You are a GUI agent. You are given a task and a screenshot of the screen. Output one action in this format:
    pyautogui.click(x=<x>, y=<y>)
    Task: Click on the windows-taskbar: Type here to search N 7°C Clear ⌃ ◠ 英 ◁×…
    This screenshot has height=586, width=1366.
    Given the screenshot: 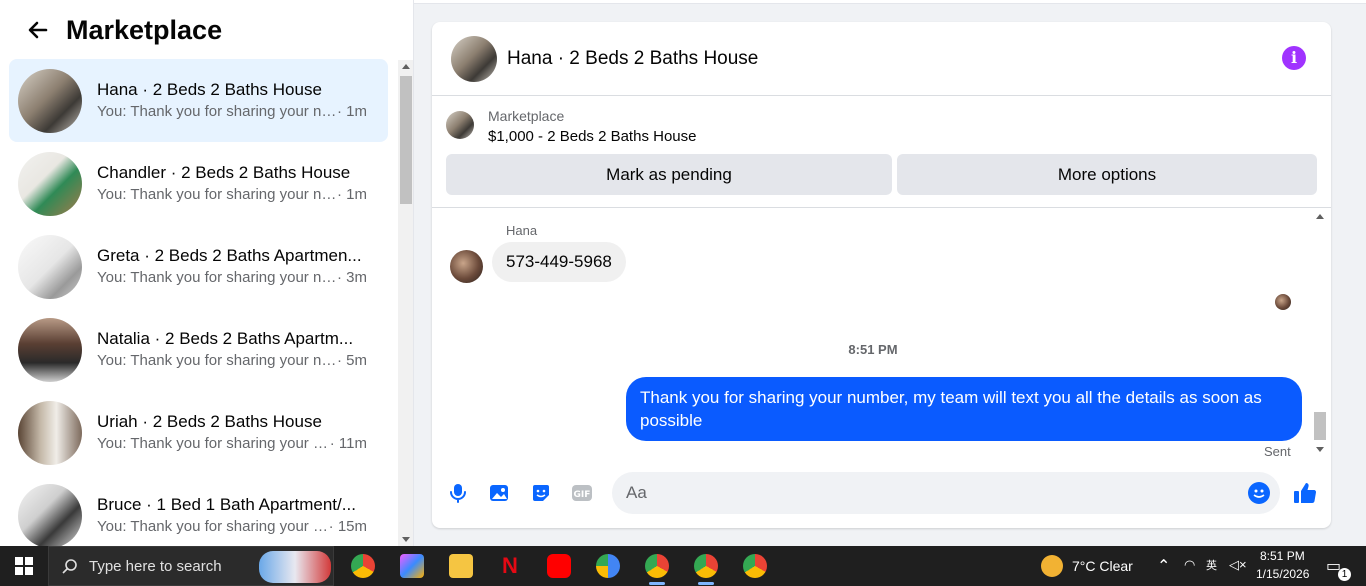 What is the action you would take?
    pyautogui.click(x=683, y=566)
    